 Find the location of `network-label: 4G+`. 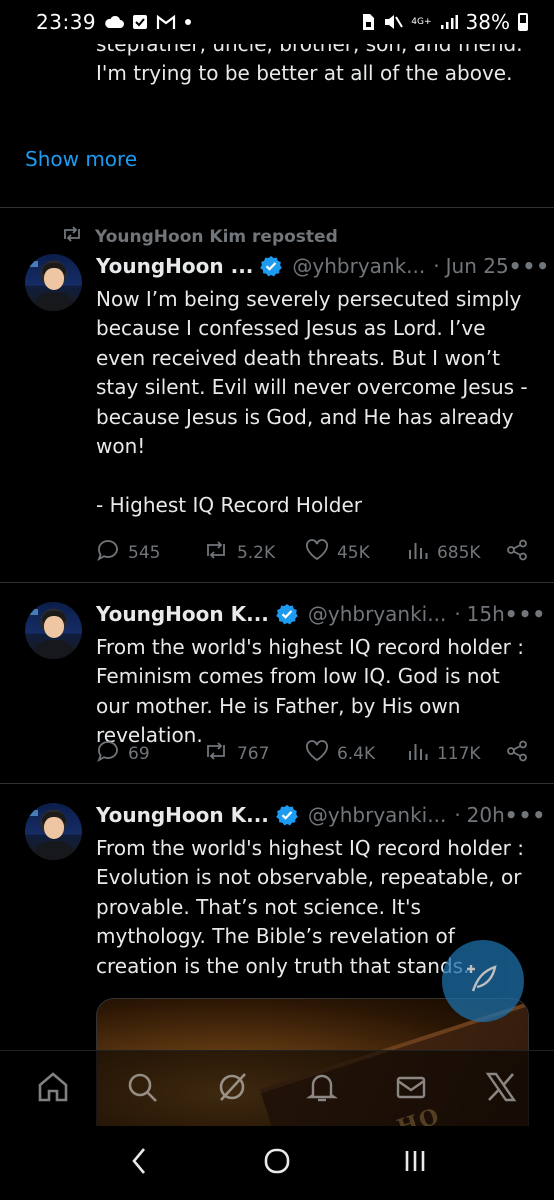

network-label: 4G+ is located at coordinates (421, 21).